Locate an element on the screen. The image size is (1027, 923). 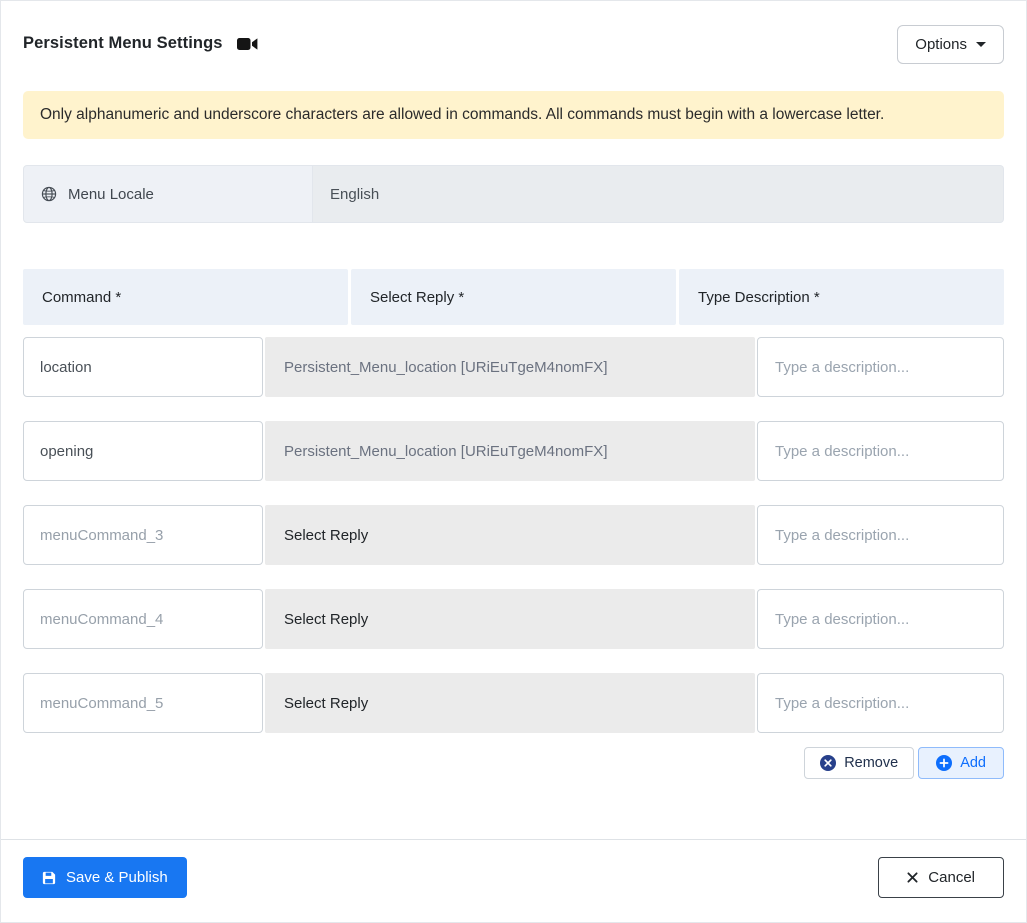
cancel-button: Cancel is located at coordinates (941, 877).